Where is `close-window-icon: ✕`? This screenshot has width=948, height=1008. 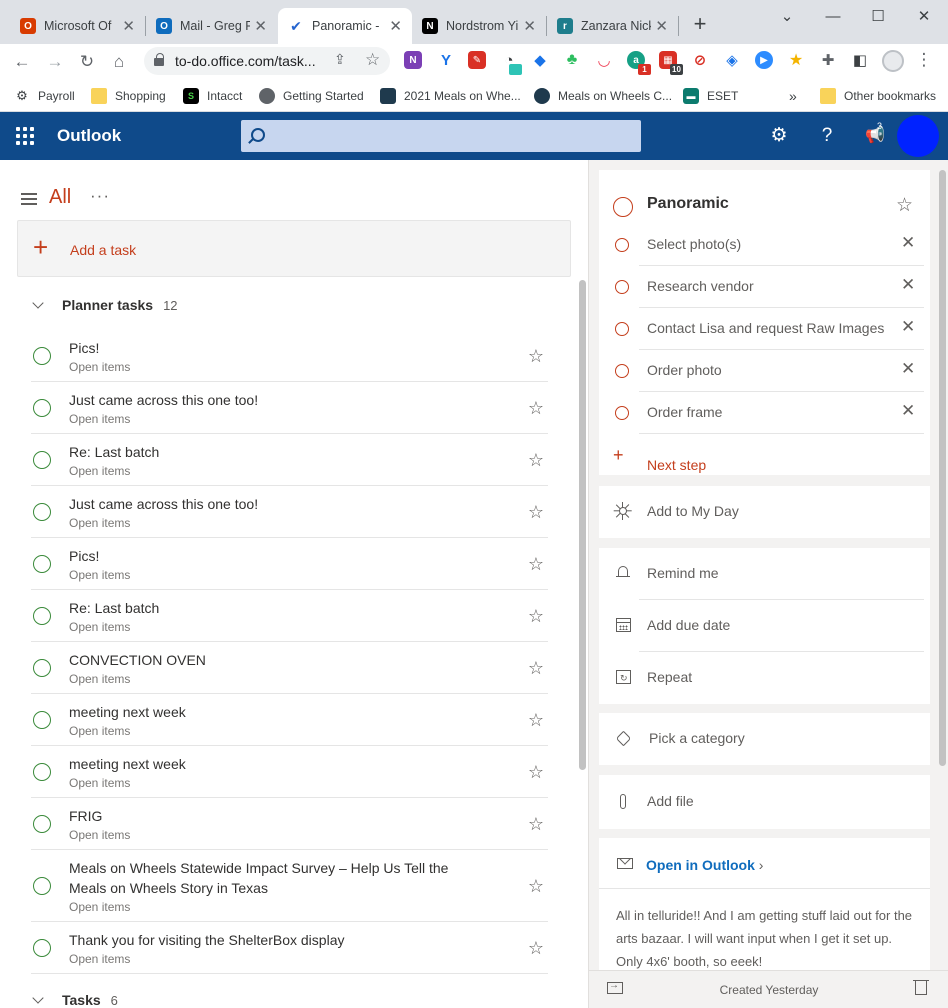 close-window-icon: ✕ is located at coordinates (924, 17).